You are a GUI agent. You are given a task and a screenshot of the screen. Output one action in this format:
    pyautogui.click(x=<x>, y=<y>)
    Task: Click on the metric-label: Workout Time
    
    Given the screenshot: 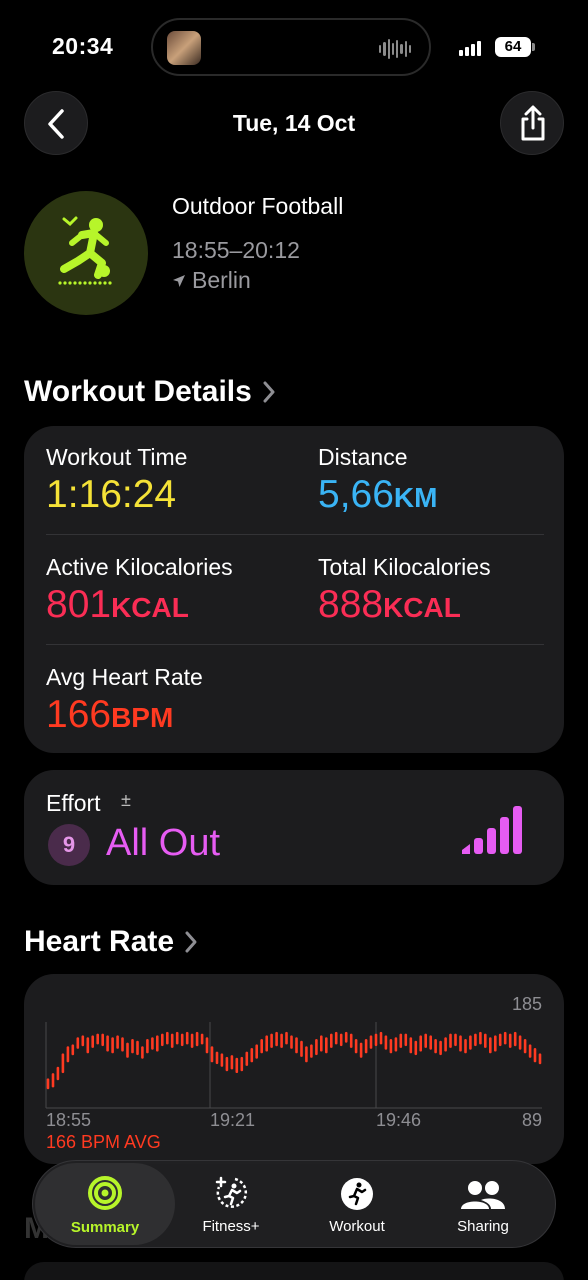 What is the action you would take?
    pyautogui.click(x=117, y=457)
    